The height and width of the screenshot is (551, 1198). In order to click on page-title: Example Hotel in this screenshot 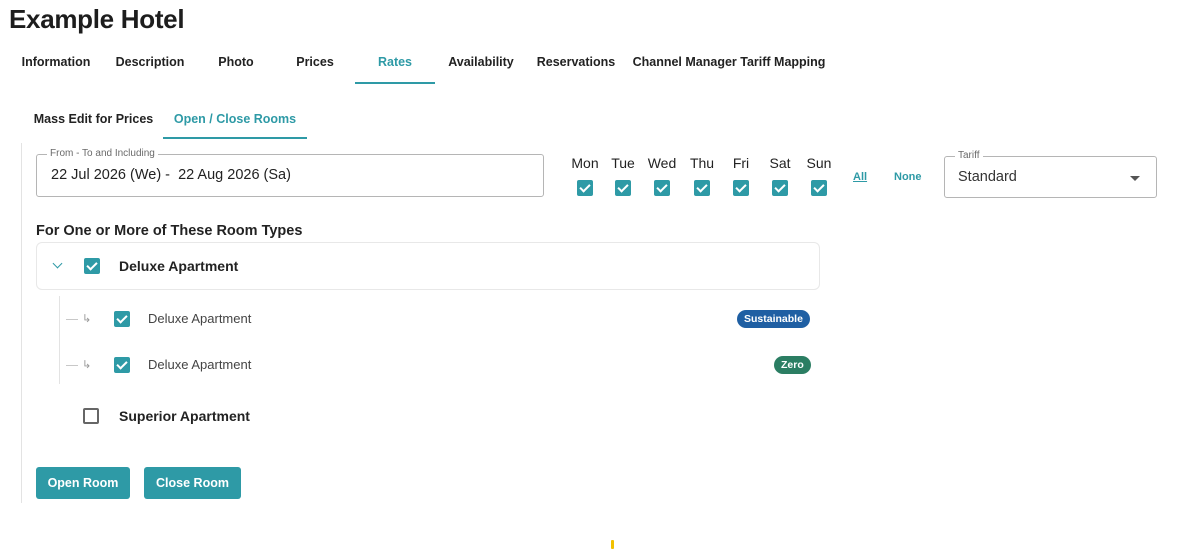, I will do `click(97, 19)`.